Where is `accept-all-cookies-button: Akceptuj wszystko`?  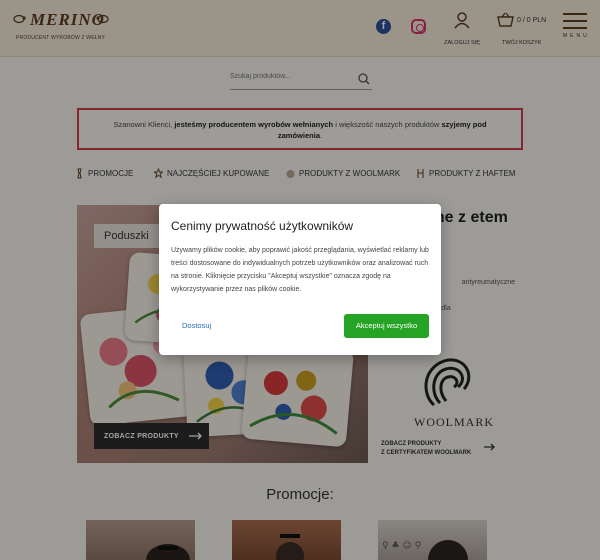 accept-all-cookies-button: Akceptuj wszystko is located at coordinates (386, 326).